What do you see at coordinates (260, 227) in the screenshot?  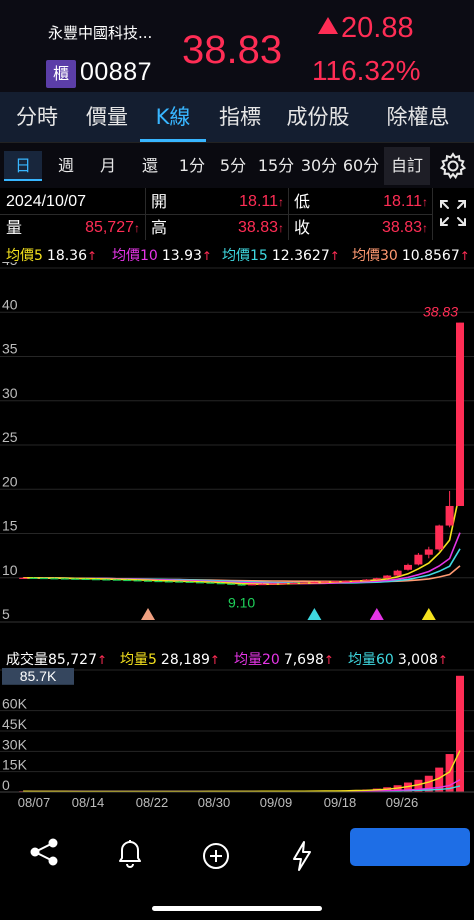 I see `info-high-value: 38.83↑` at bounding box center [260, 227].